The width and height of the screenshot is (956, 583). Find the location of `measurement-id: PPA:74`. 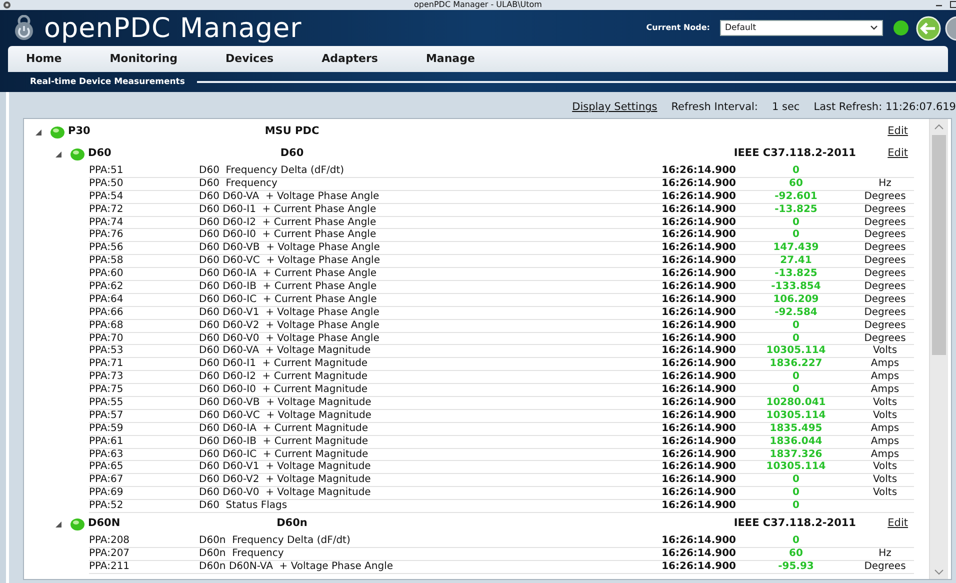

measurement-id: PPA:74 is located at coordinates (106, 222).